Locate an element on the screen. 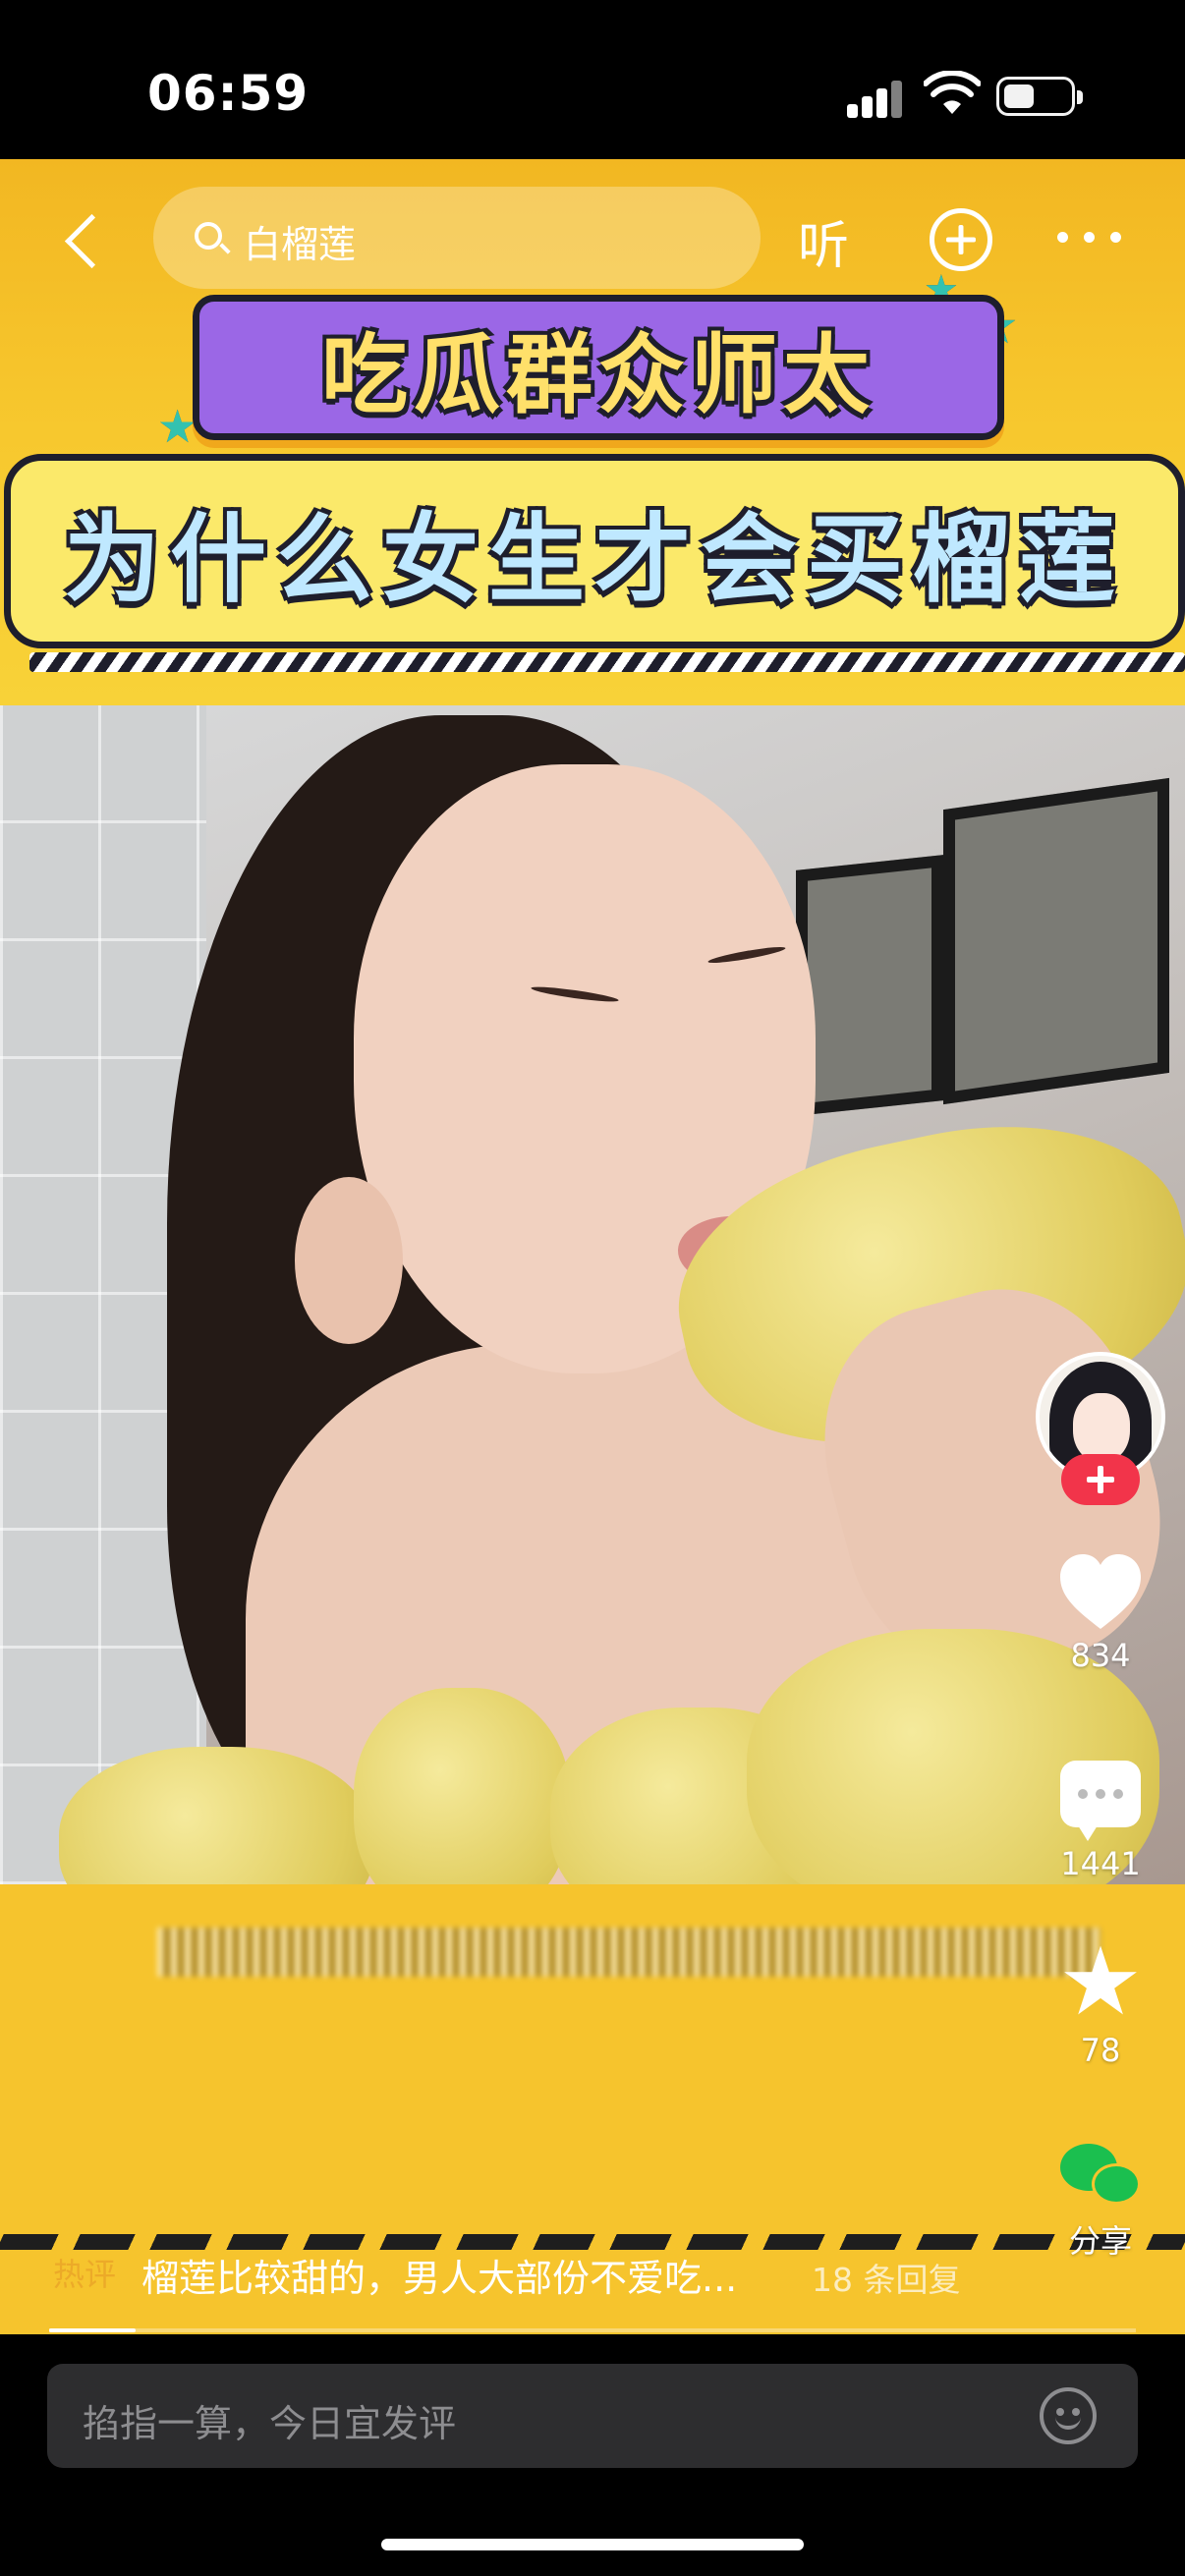  like-count: 834 is located at coordinates (1100, 1655).